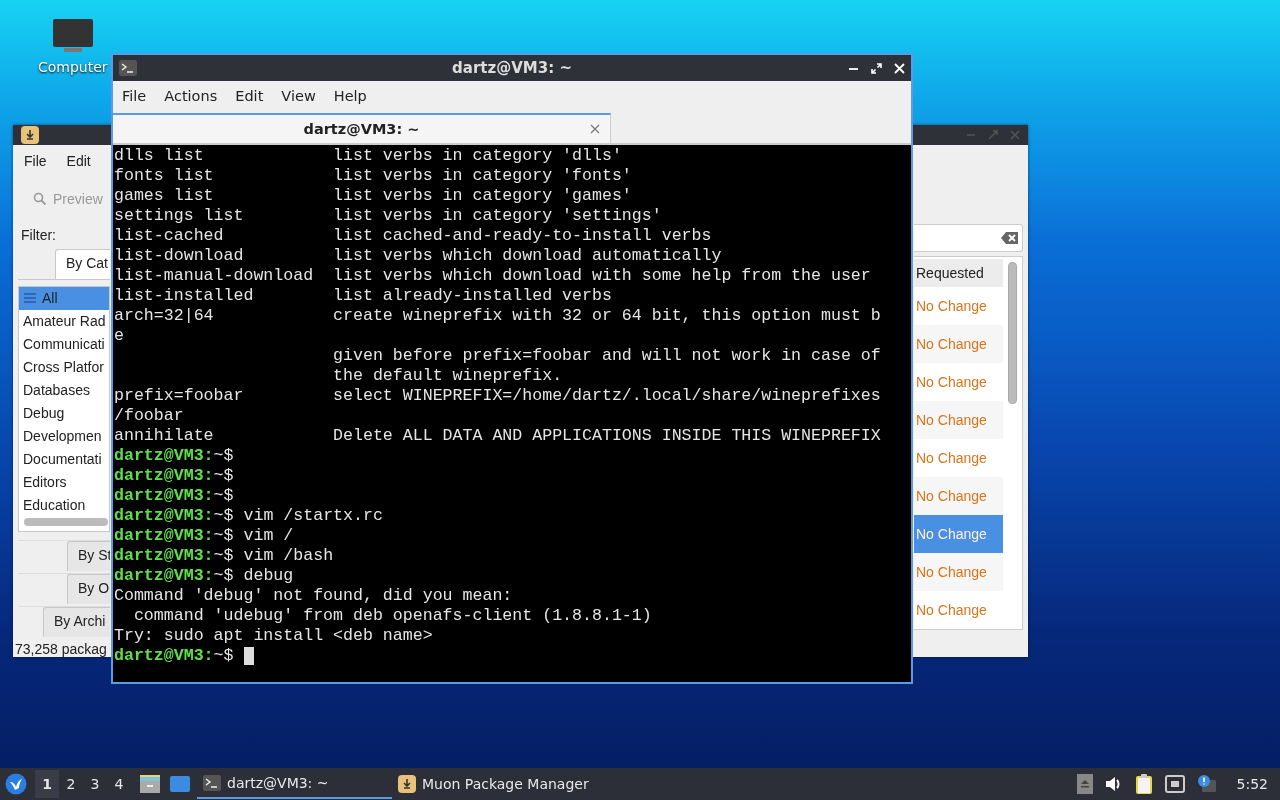 This screenshot has height=800, width=1280. What do you see at coordinates (958, 273) in the screenshot?
I see `column-header: Requested` at bounding box center [958, 273].